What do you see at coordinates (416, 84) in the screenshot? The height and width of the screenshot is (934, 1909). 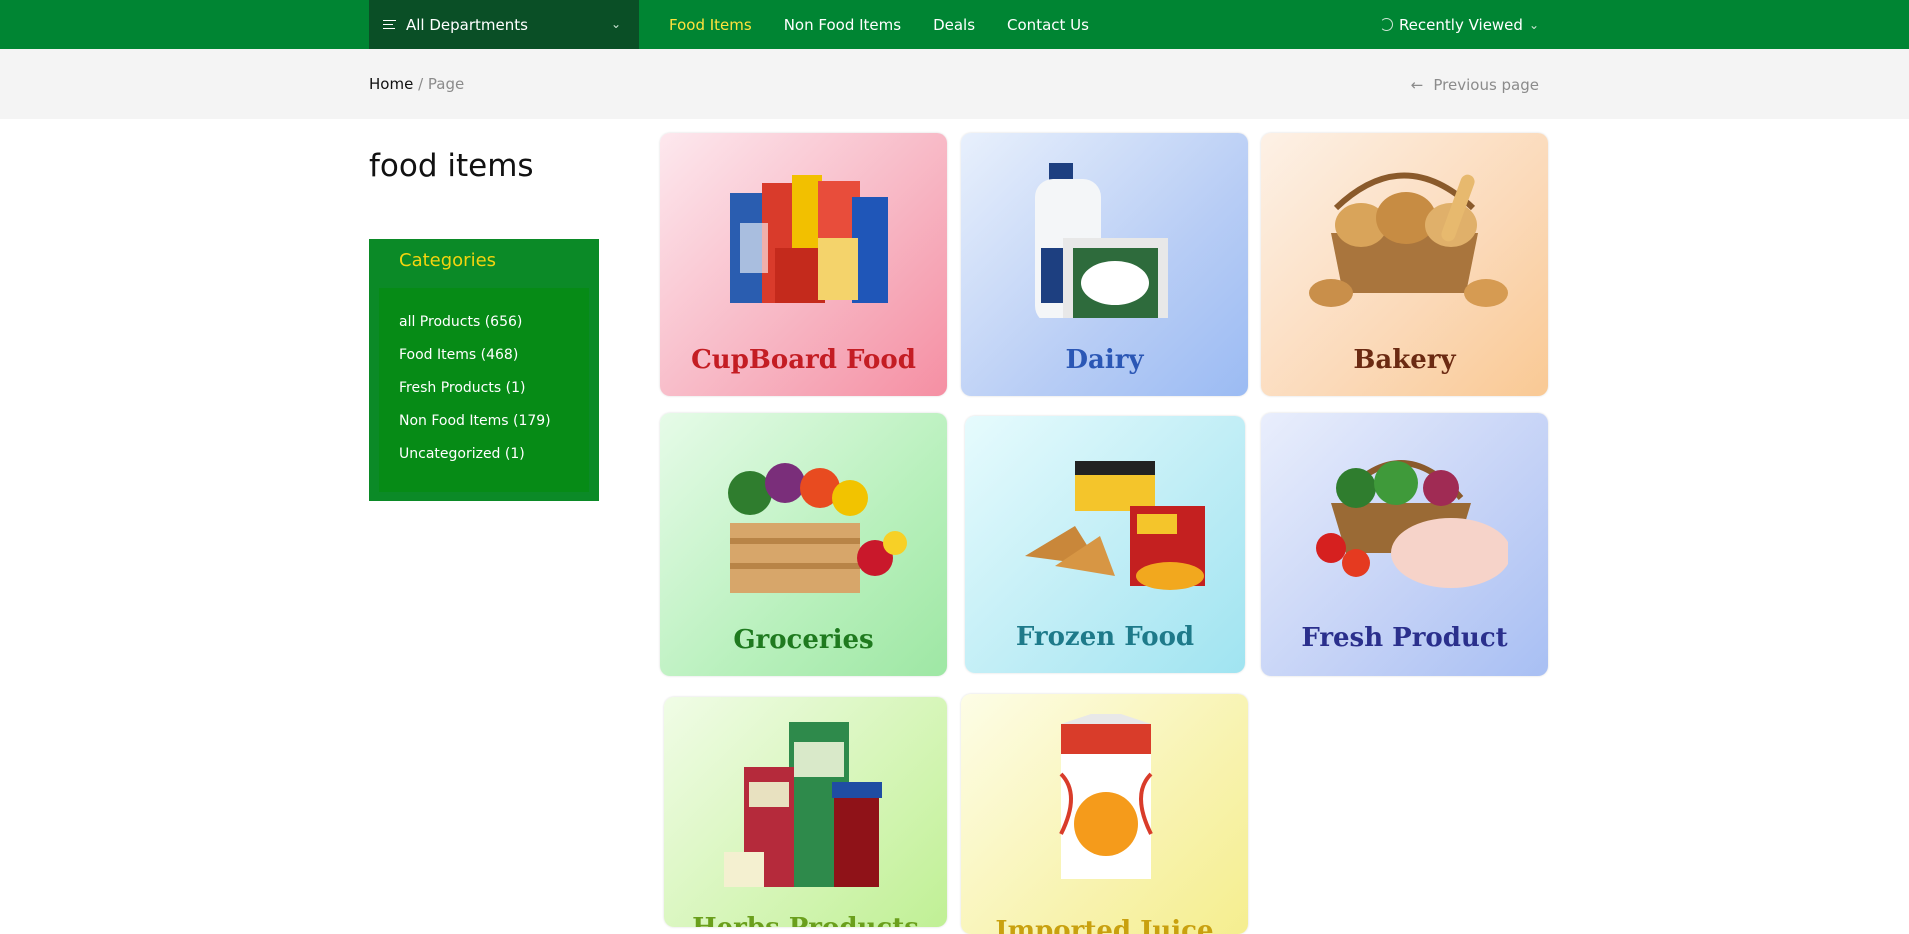 I see `breadcrumb: Home / Page` at bounding box center [416, 84].